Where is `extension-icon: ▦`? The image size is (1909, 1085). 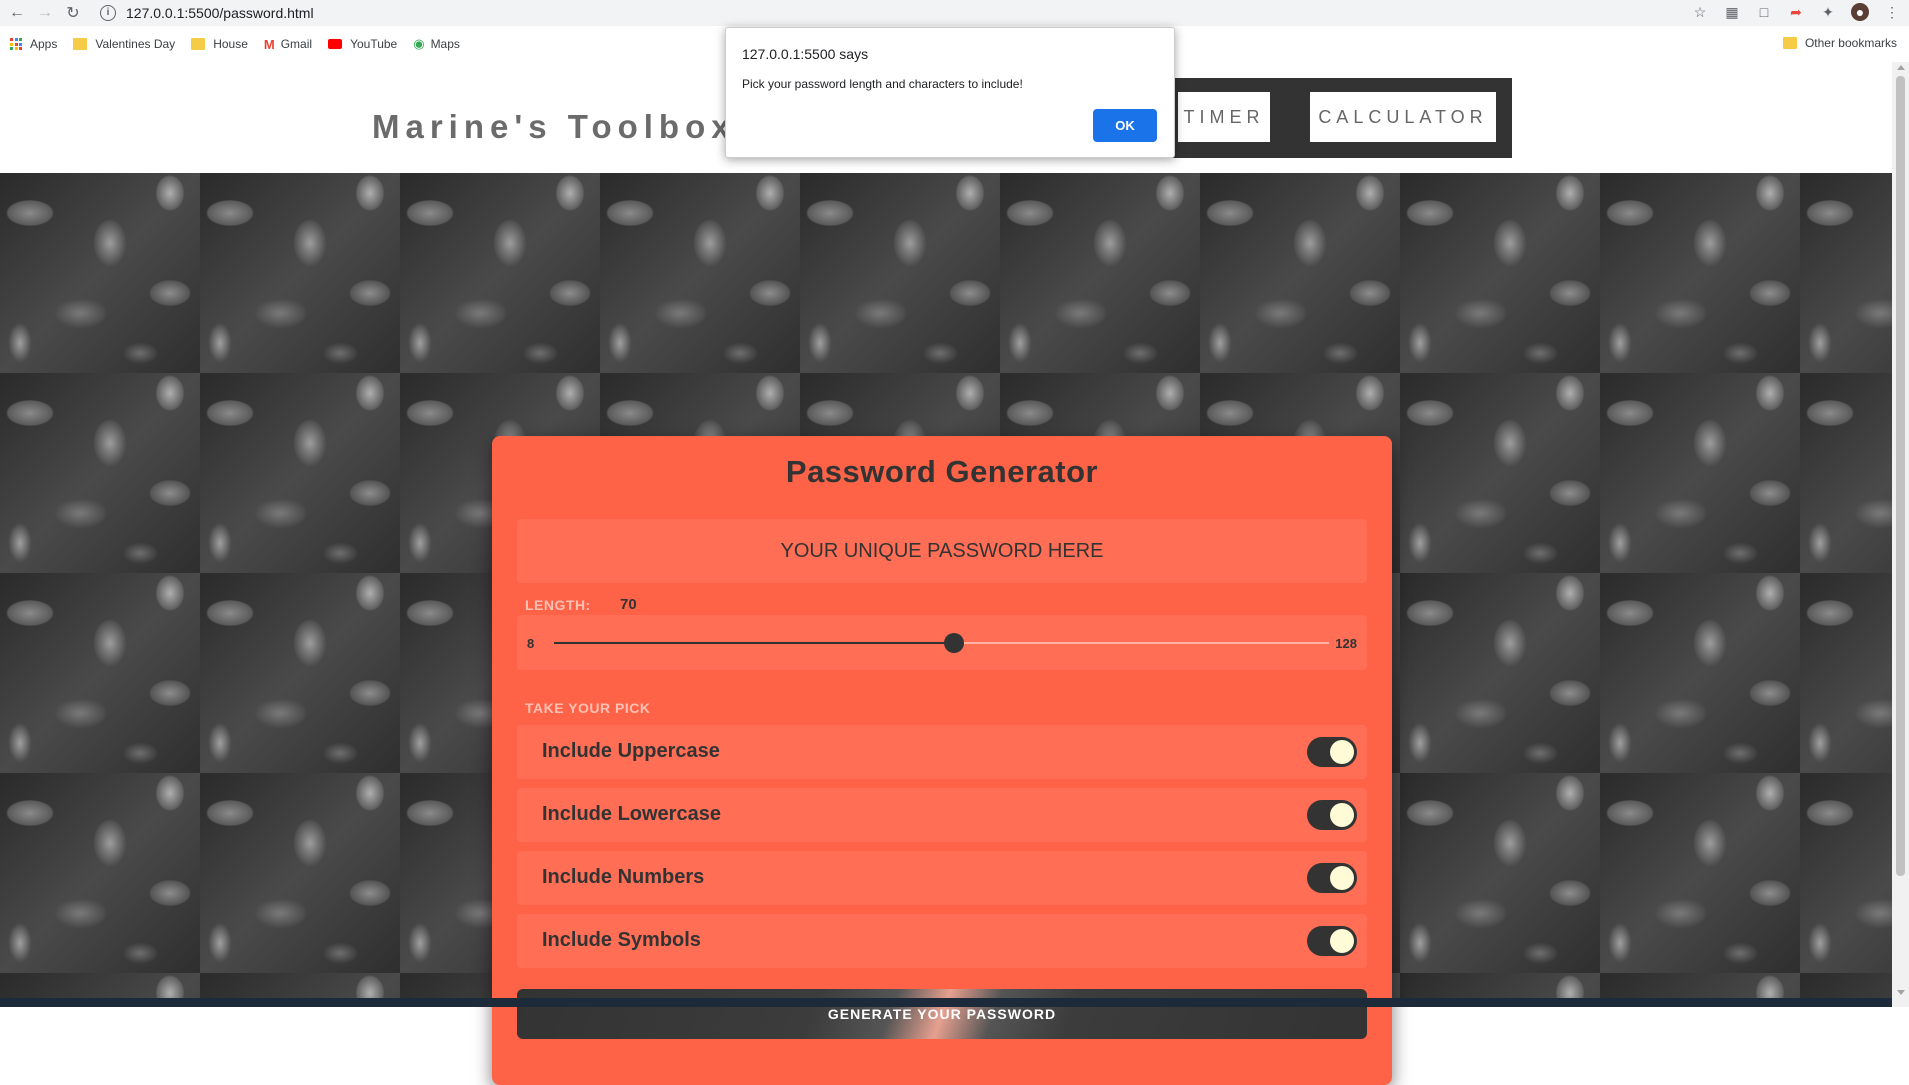
extension-icon: ▦ is located at coordinates (1732, 12).